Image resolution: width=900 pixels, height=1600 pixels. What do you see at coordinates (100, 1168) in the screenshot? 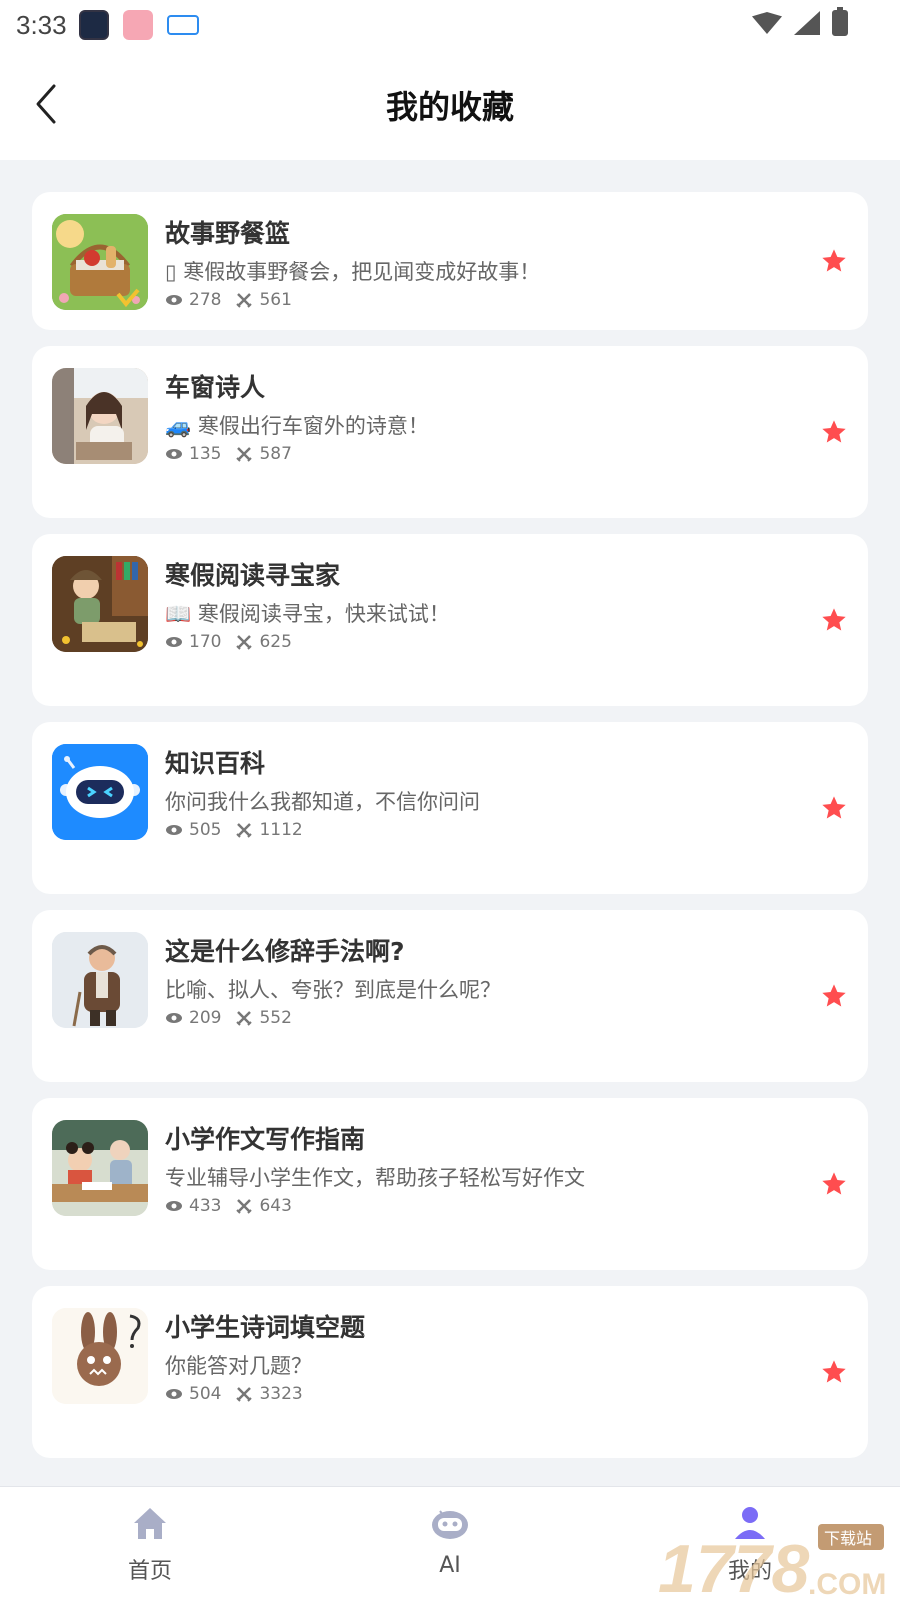
I see `kids-writing-classroom-image` at bounding box center [100, 1168].